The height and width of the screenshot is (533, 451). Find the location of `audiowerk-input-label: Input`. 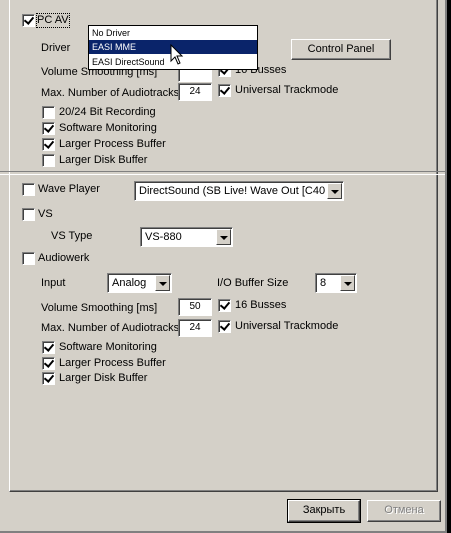

audiowerk-input-label: Input is located at coordinates (53, 283).